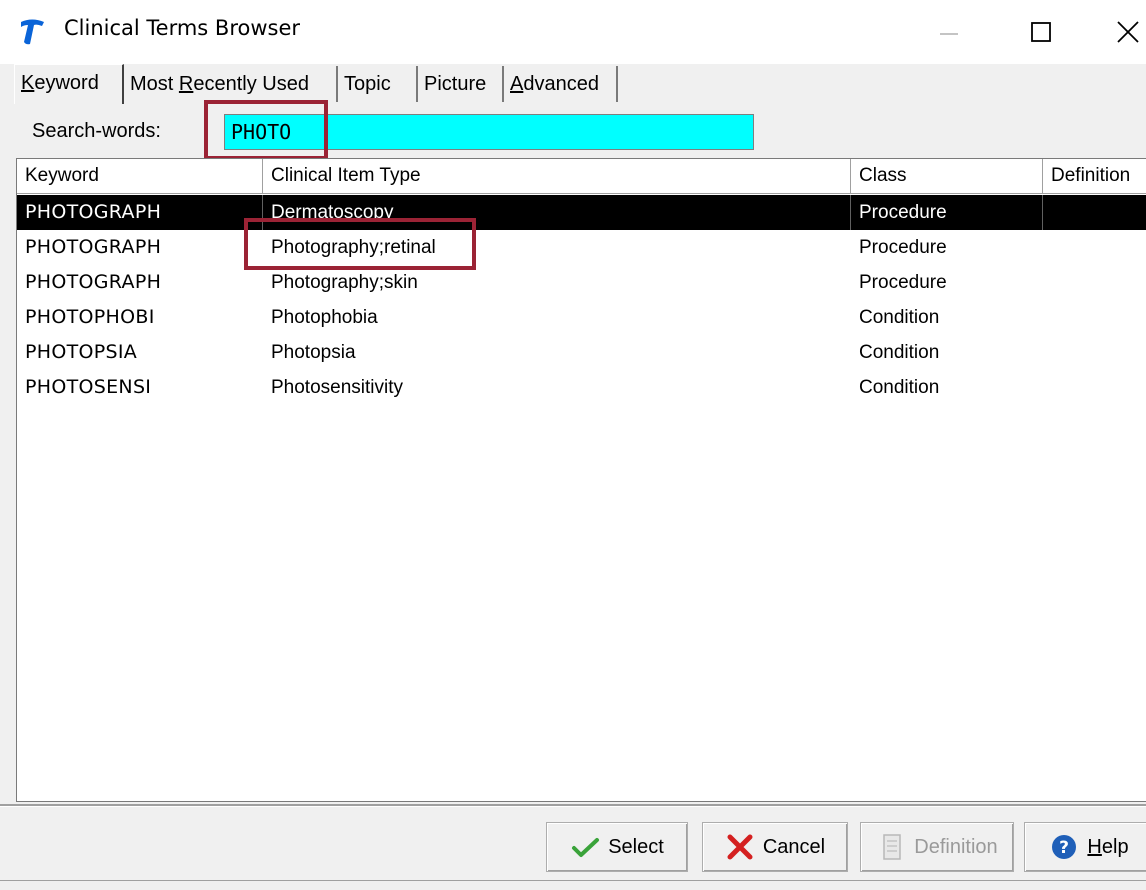  What do you see at coordinates (154, 84) in the screenshot?
I see `tab-label-pre: Most` at bounding box center [154, 84].